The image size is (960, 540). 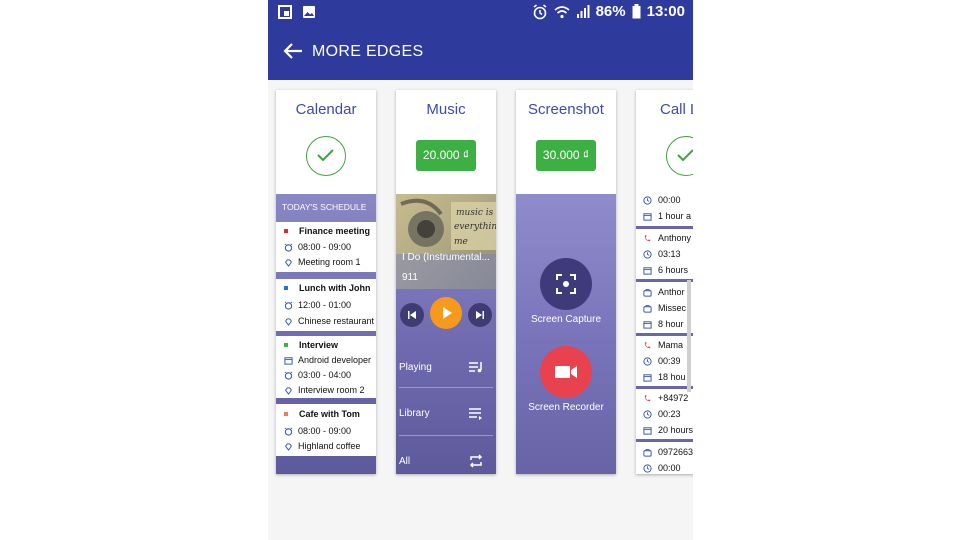 What do you see at coordinates (414, 413) in the screenshot?
I see `music-menu-label: Library` at bounding box center [414, 413].